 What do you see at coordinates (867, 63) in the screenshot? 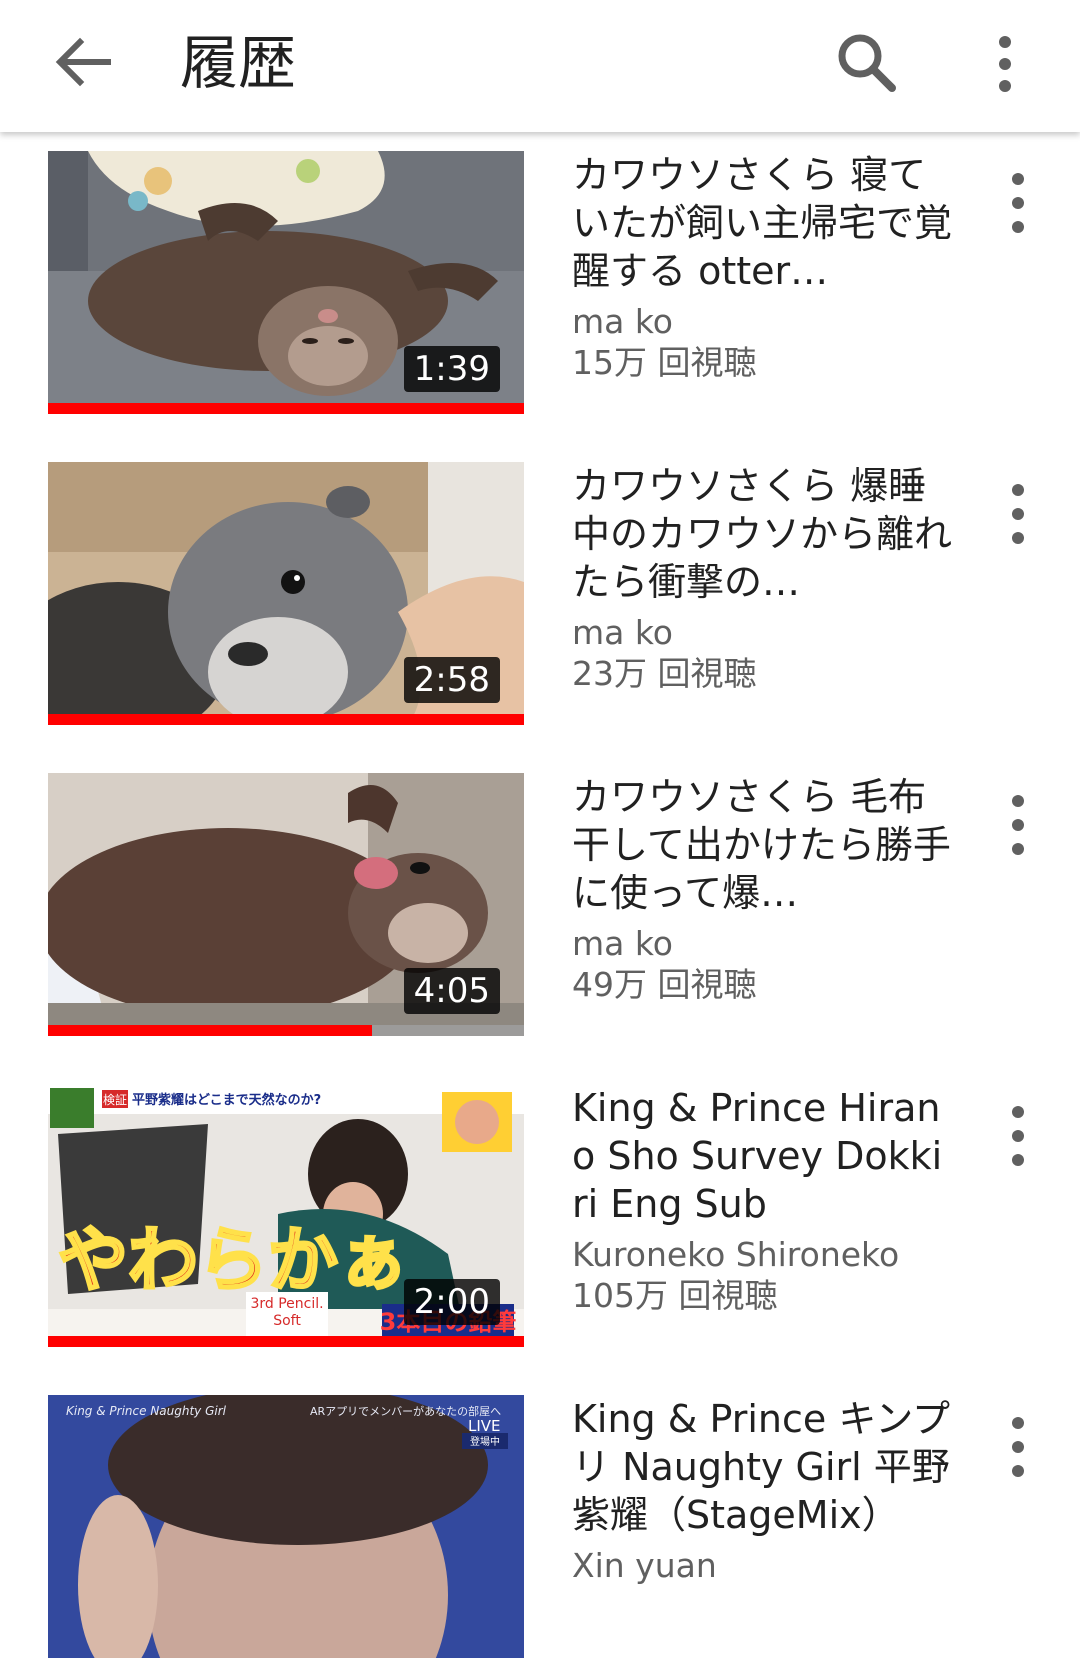
I see `search-icon` at bounding box center [867, 63].